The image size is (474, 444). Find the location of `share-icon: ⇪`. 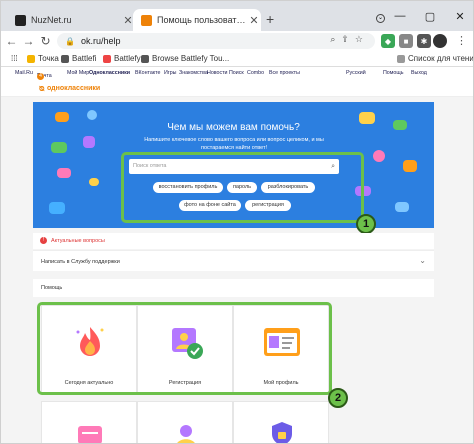

share-icon: ⇪ is located at coordinates (348, 39).